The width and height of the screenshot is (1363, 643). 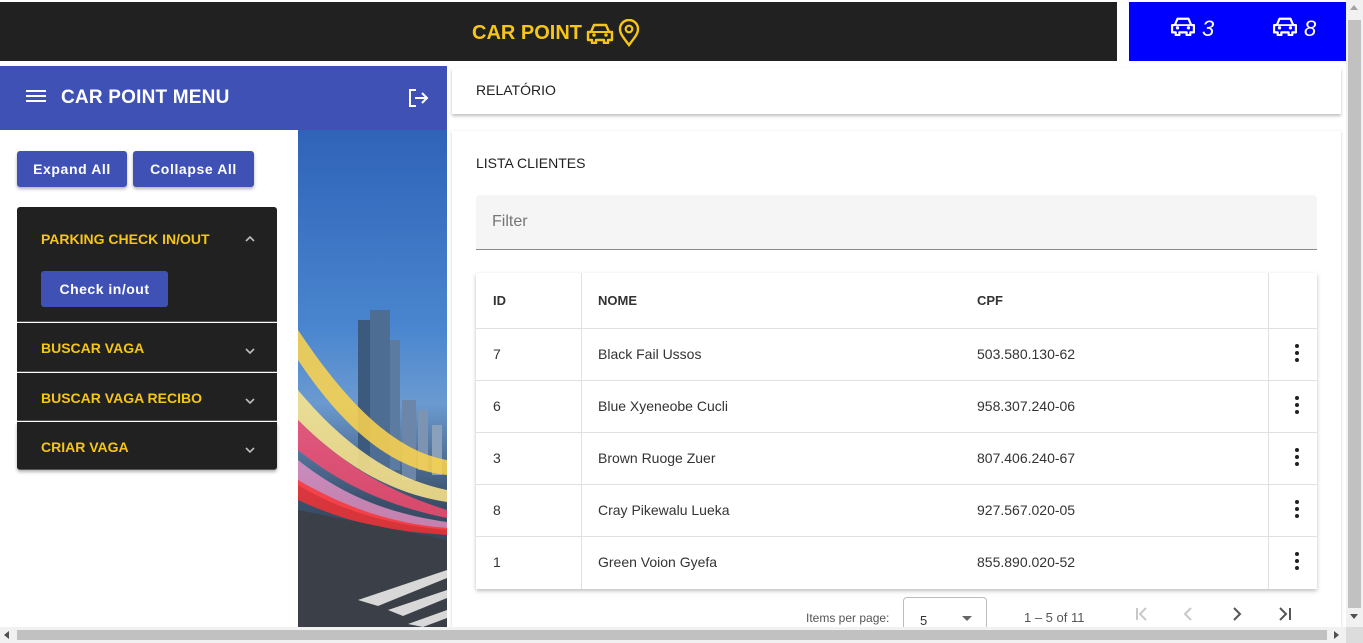 I want to click on next-page-icon, so click(x=1237, y=614).